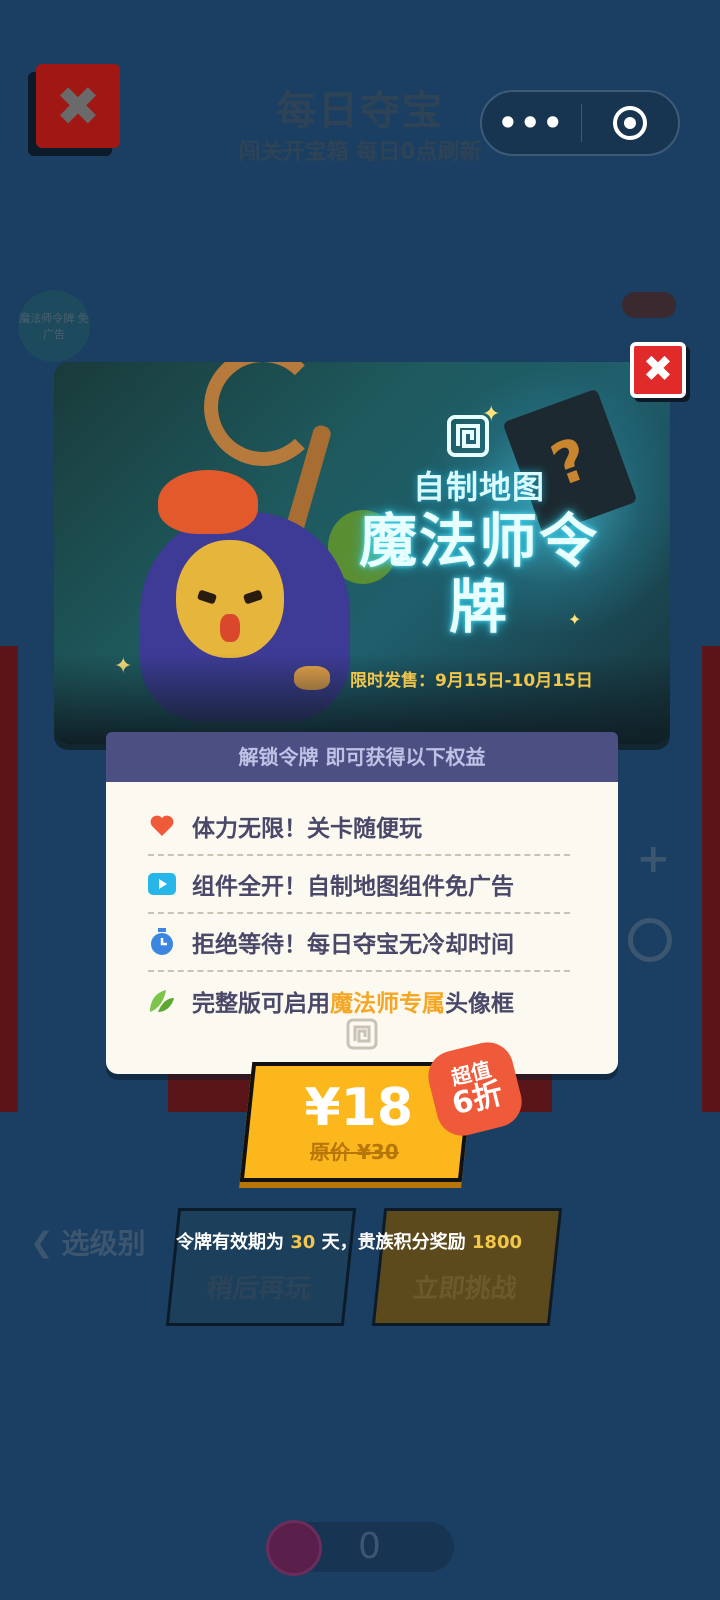 This screenshot has width=720, height=1600. I want to click on timer-icon, so click(162, 942).